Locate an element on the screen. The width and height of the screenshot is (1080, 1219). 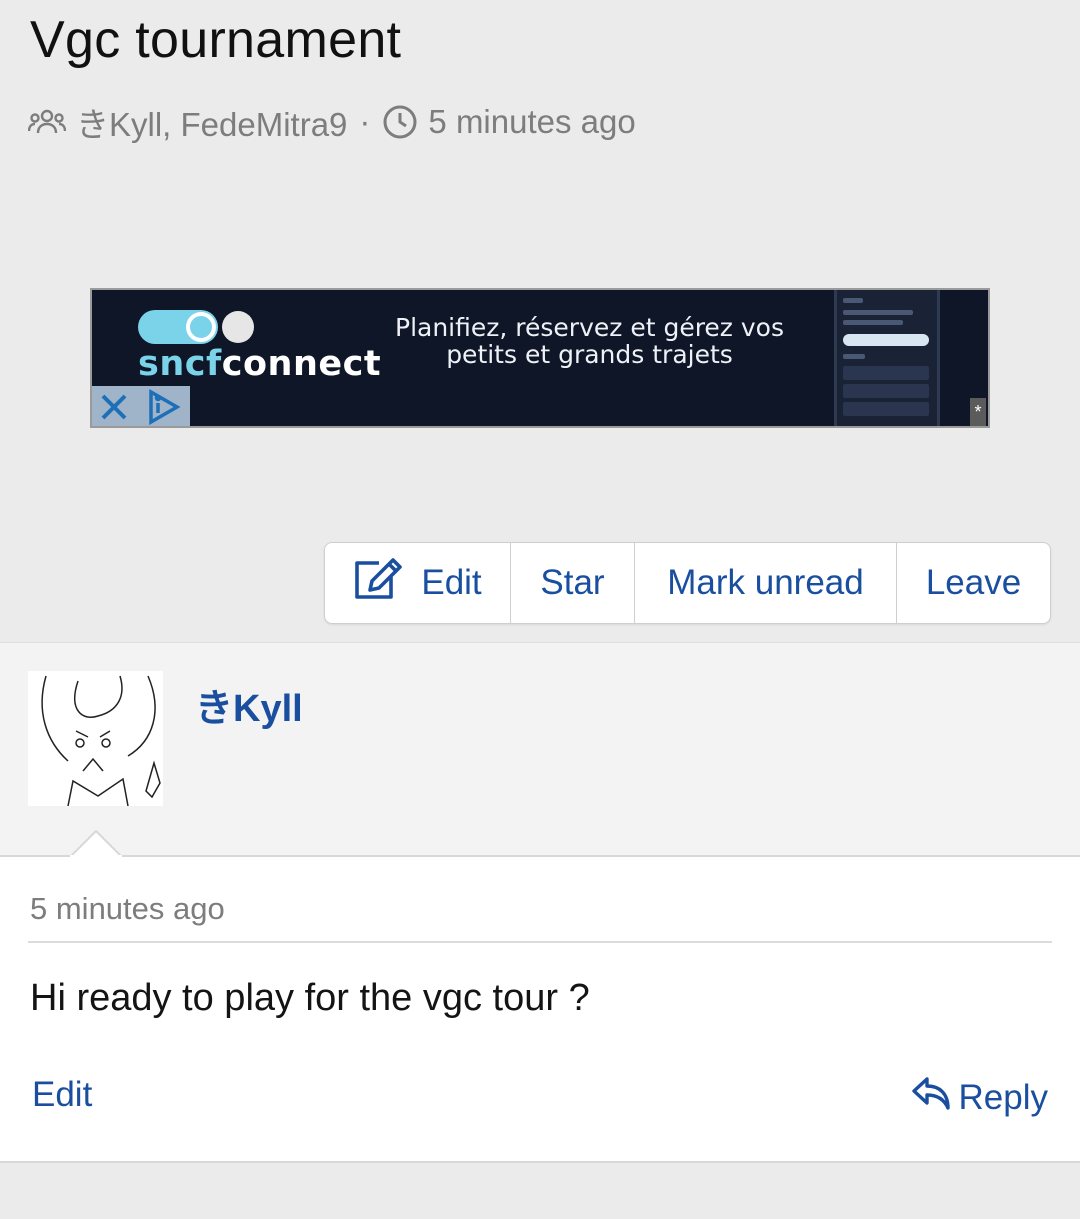
close-icon is located at coordinates (114, 406).